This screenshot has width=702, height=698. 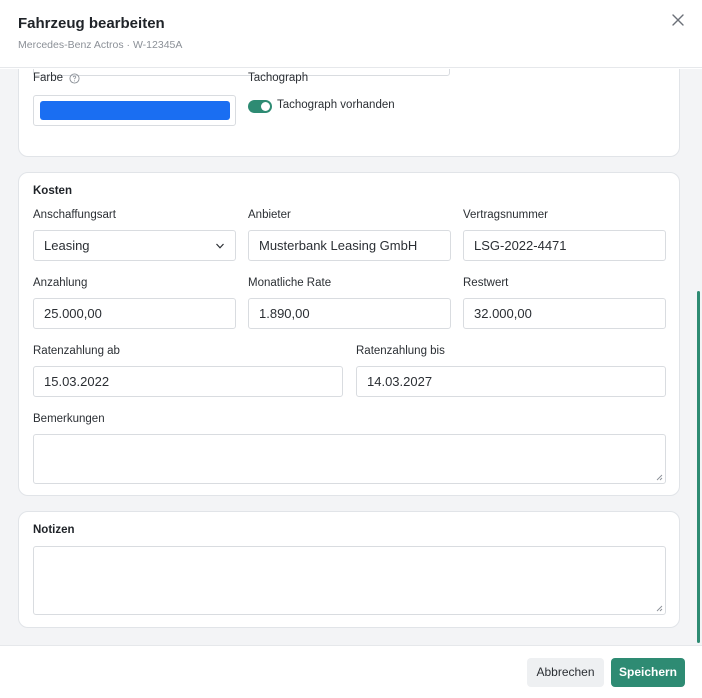 What do you see at coordinates (100, 45) in the screenshot?
I see `dialog-subtitle: Mercedes-Benz Actros · W-12345A` at bounding box center [100, 45].